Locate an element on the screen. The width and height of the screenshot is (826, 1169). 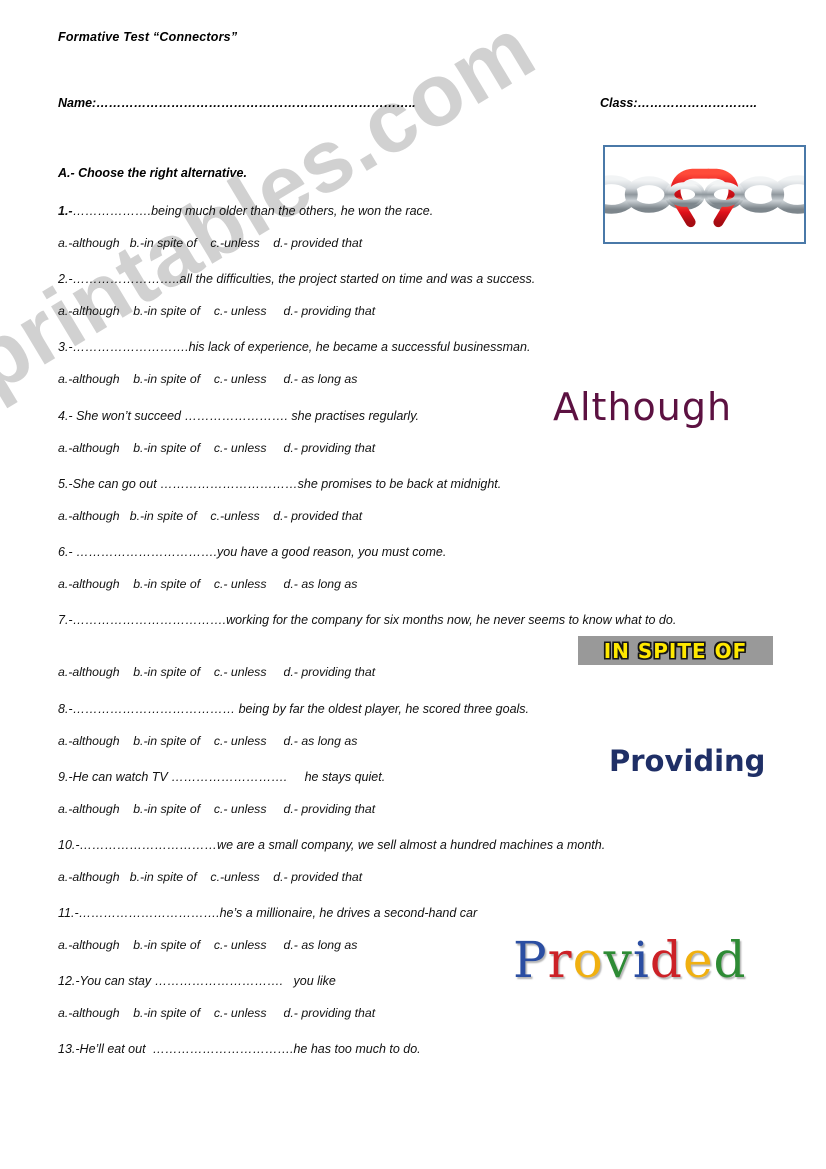
wordart-although: Although is located at coordinates (643, 407).